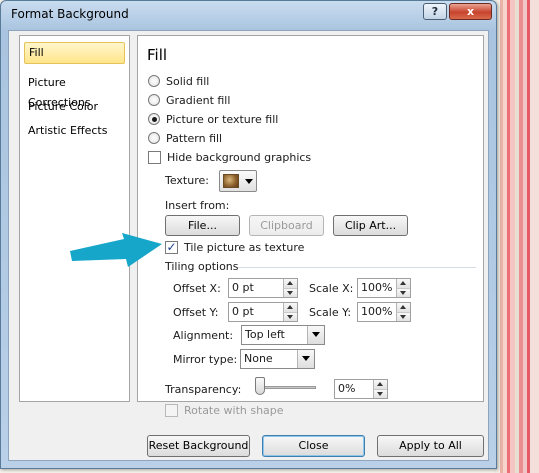 This screenshot has width=539, height=473. What do you see at coordinates (205, 359) in the screenshot?
I see `mirror-type-label: Mirror type:` at bounding box center [205, 359].